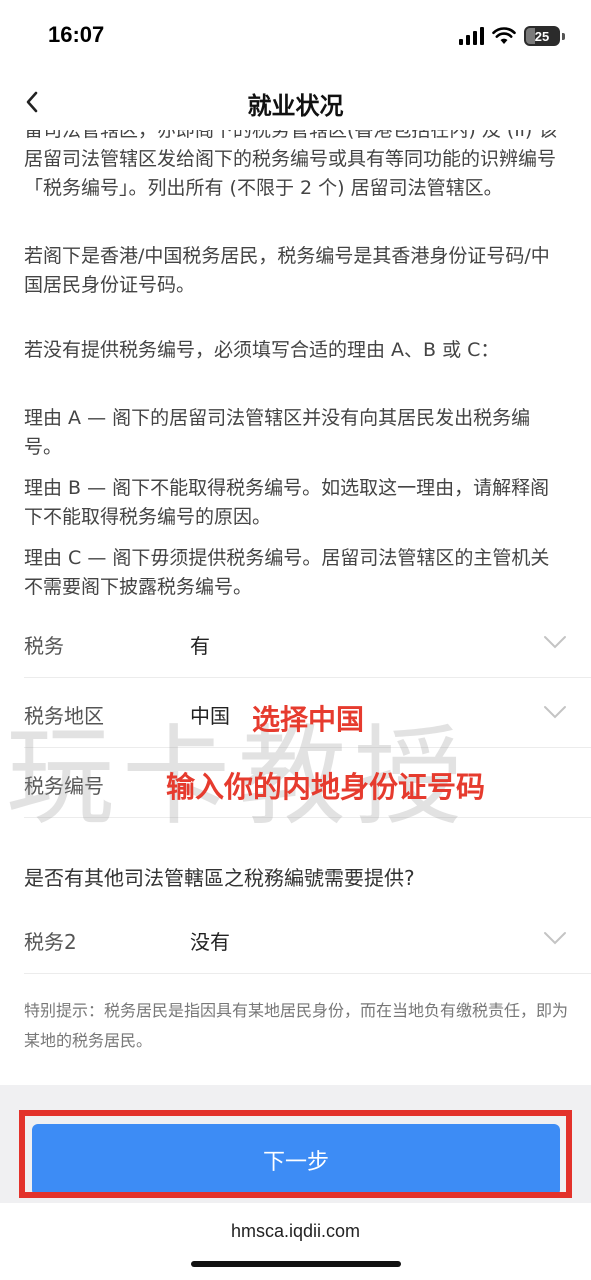 The image size is (591, 1280). What do you see at coordinates (471, 36) in the screenshot?
I see `cellular-signal-icon` at bounding box center [471, 36].